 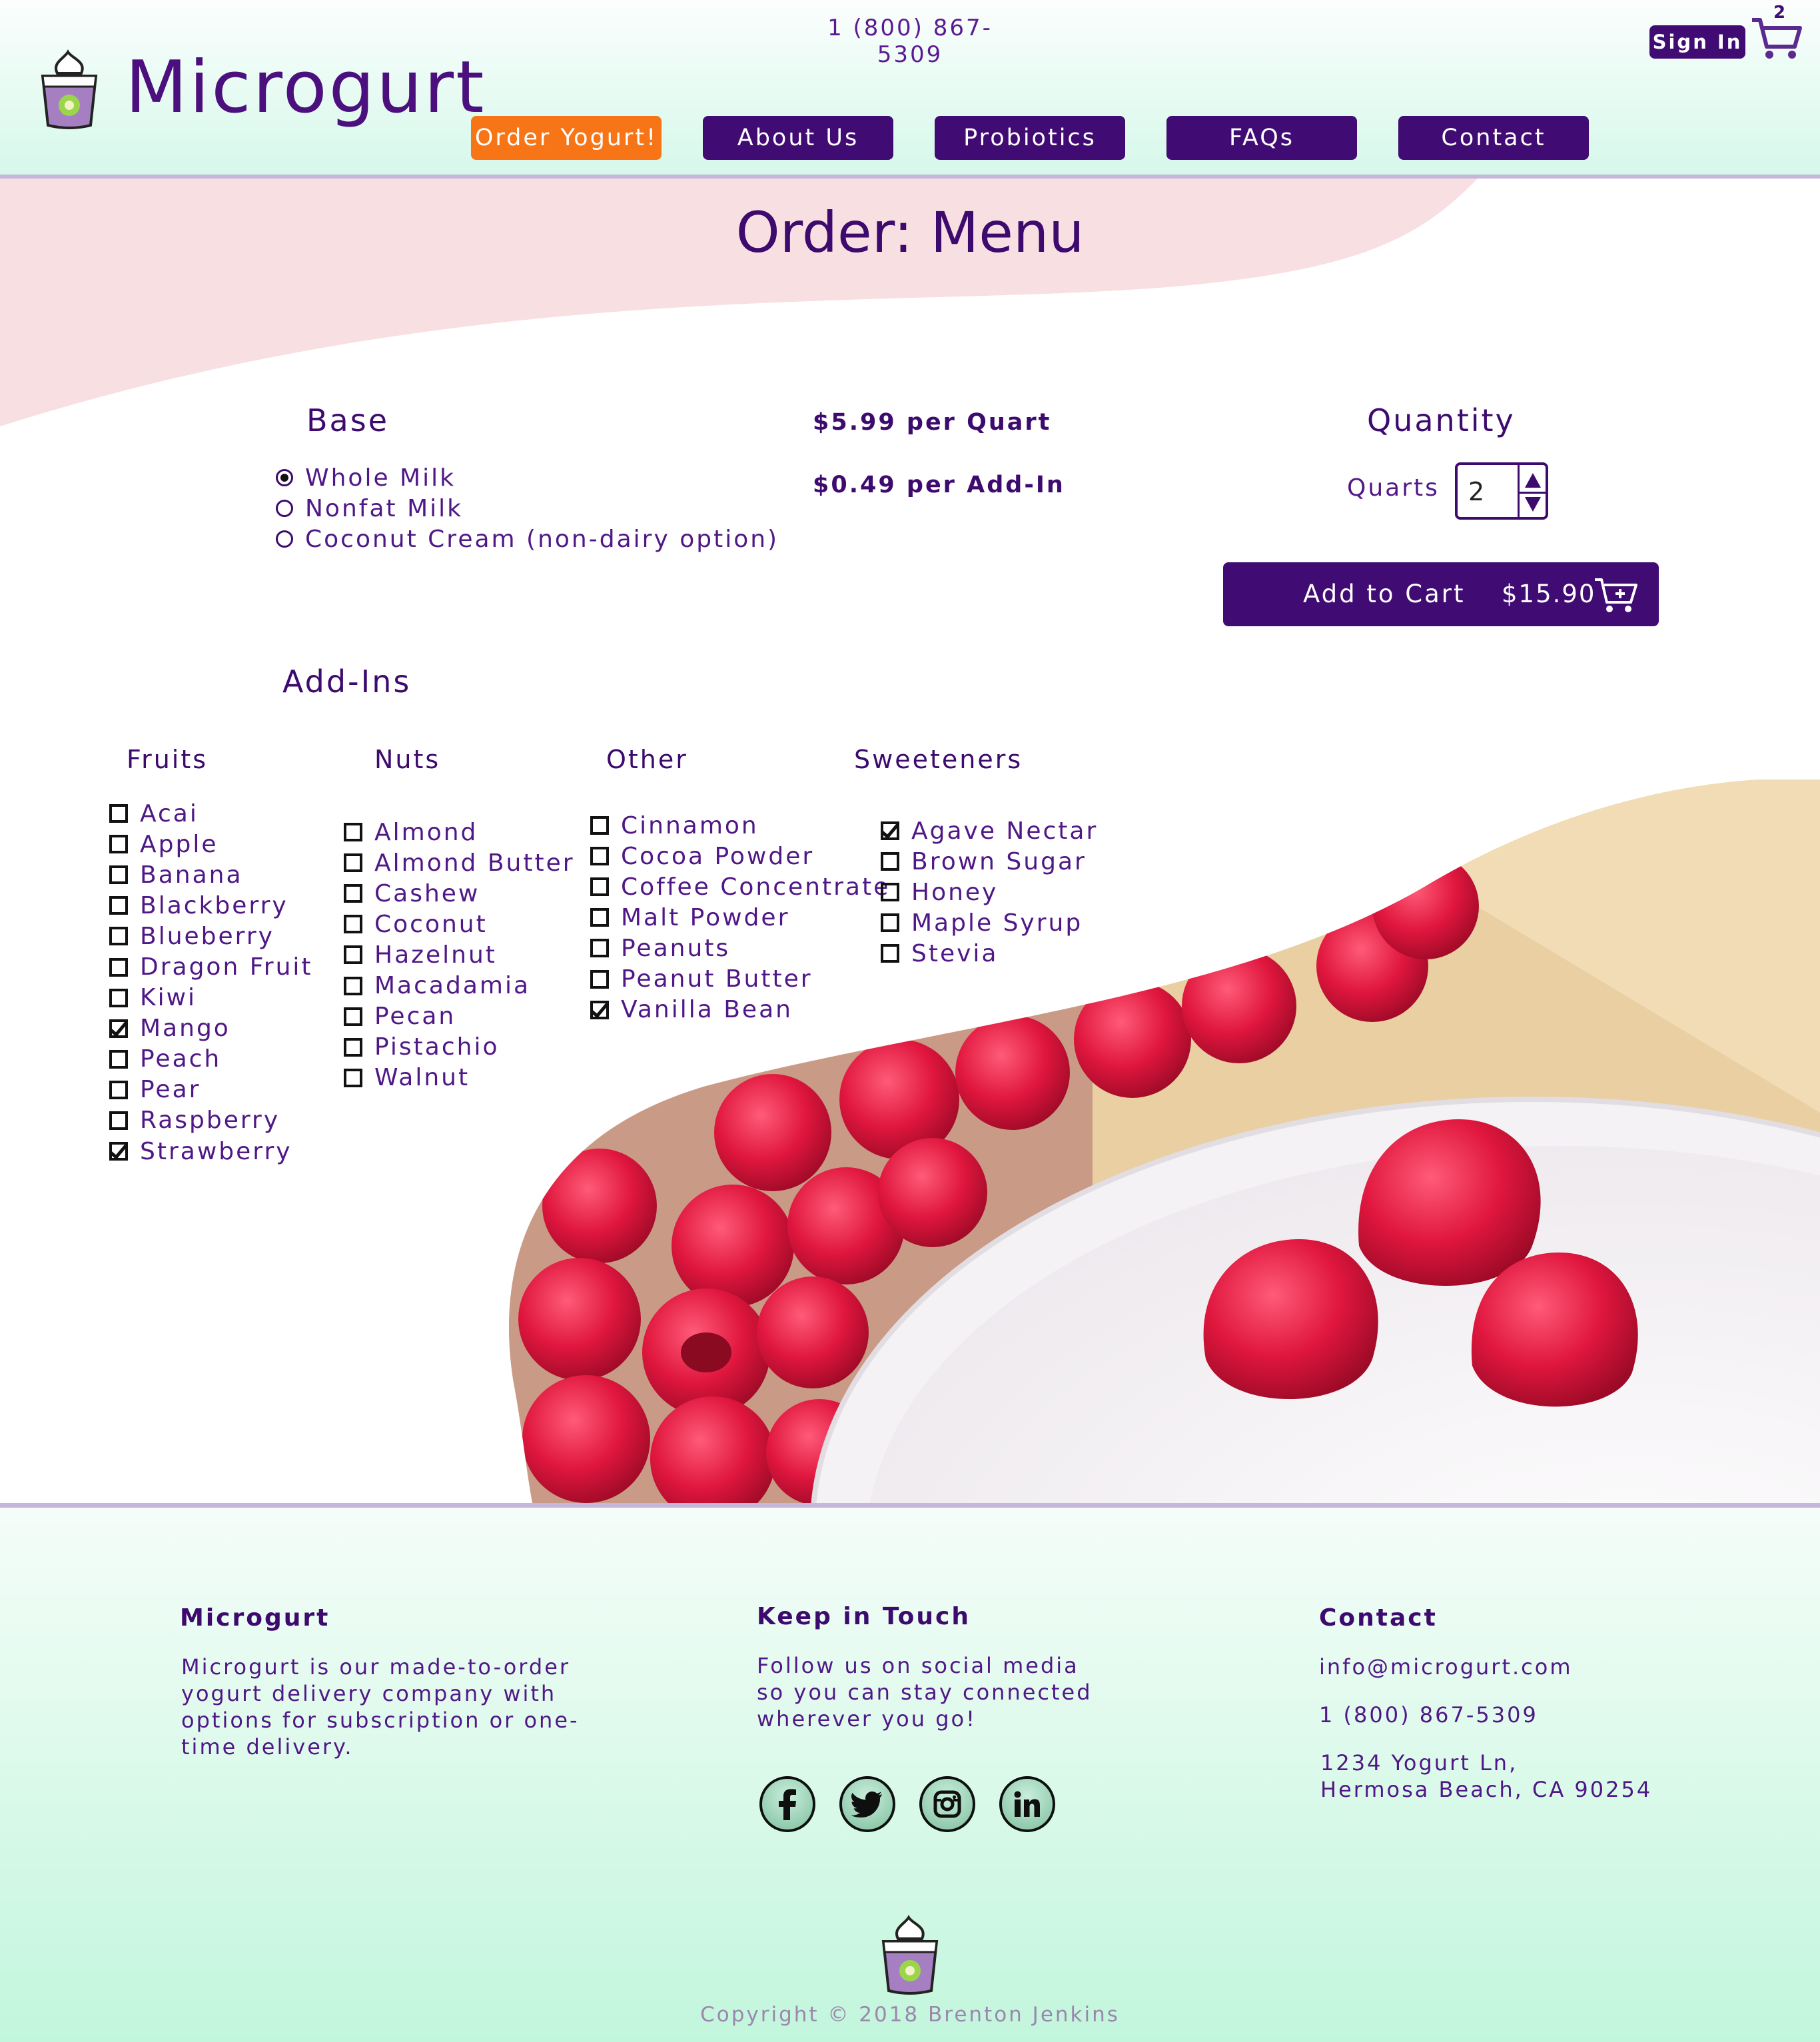 I want to click on footer-email-link: info@microgurt.com, so click(x=1446, y=1667).